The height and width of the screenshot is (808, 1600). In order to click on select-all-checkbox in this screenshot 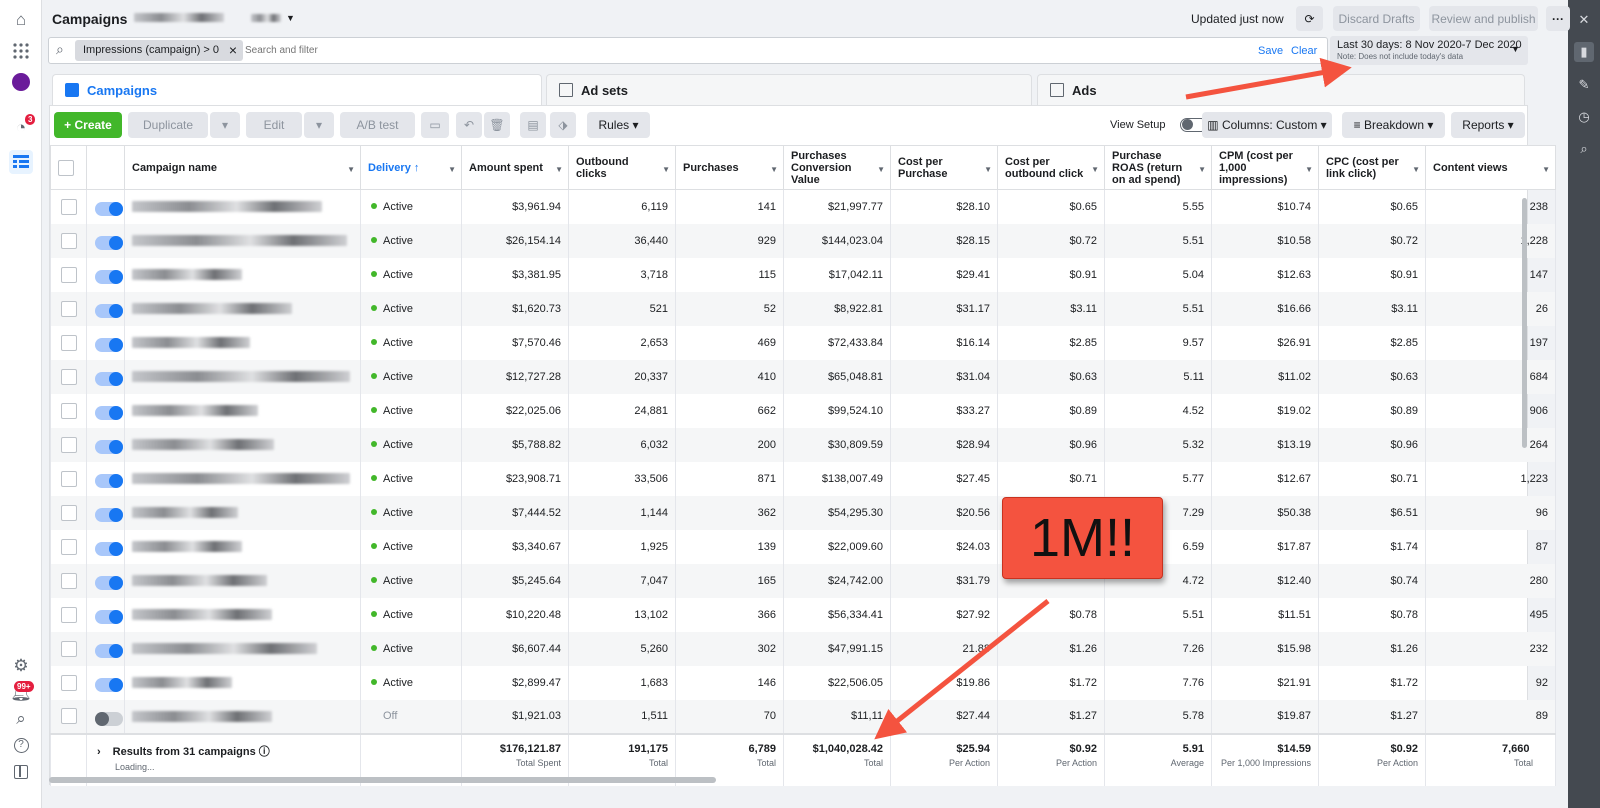, I will do `click(66, 167)`.